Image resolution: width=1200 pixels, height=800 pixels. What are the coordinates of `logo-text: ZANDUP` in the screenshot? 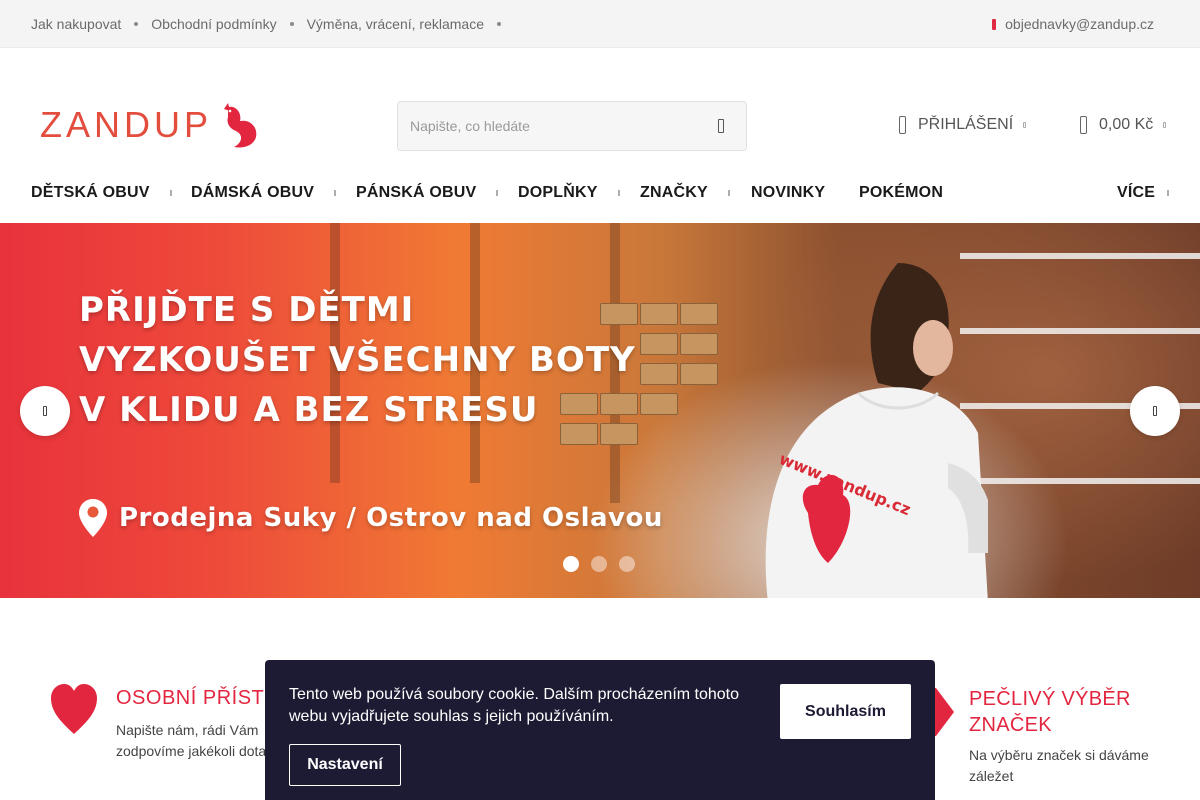 It's located at (126, 124).